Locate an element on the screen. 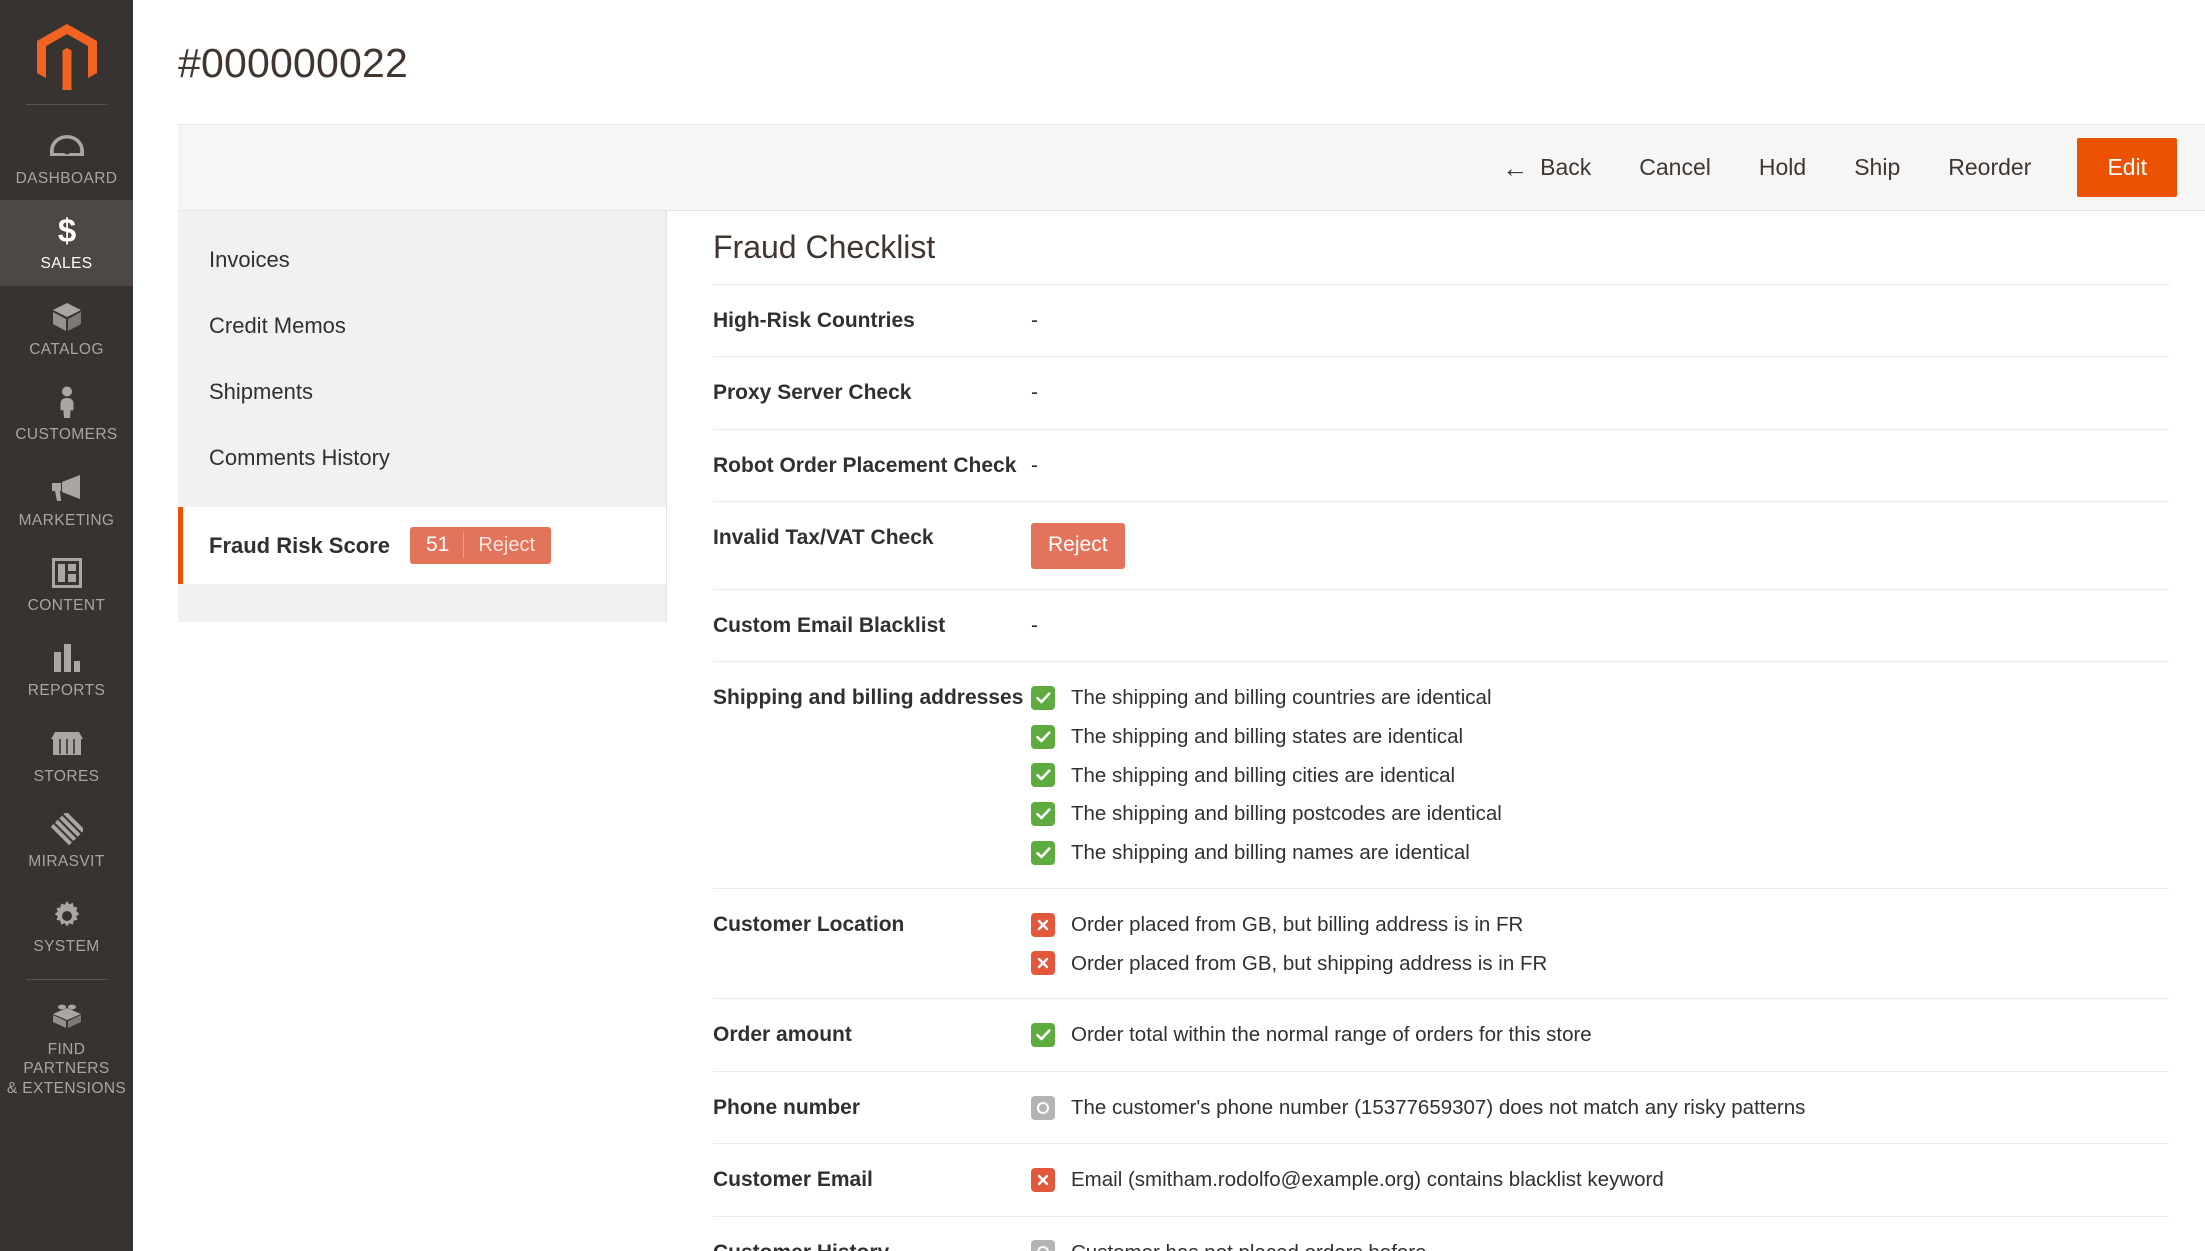 The image size is (2205, 1251). panel-title: Fraud Checklist is located at coordinates (1441, 257).